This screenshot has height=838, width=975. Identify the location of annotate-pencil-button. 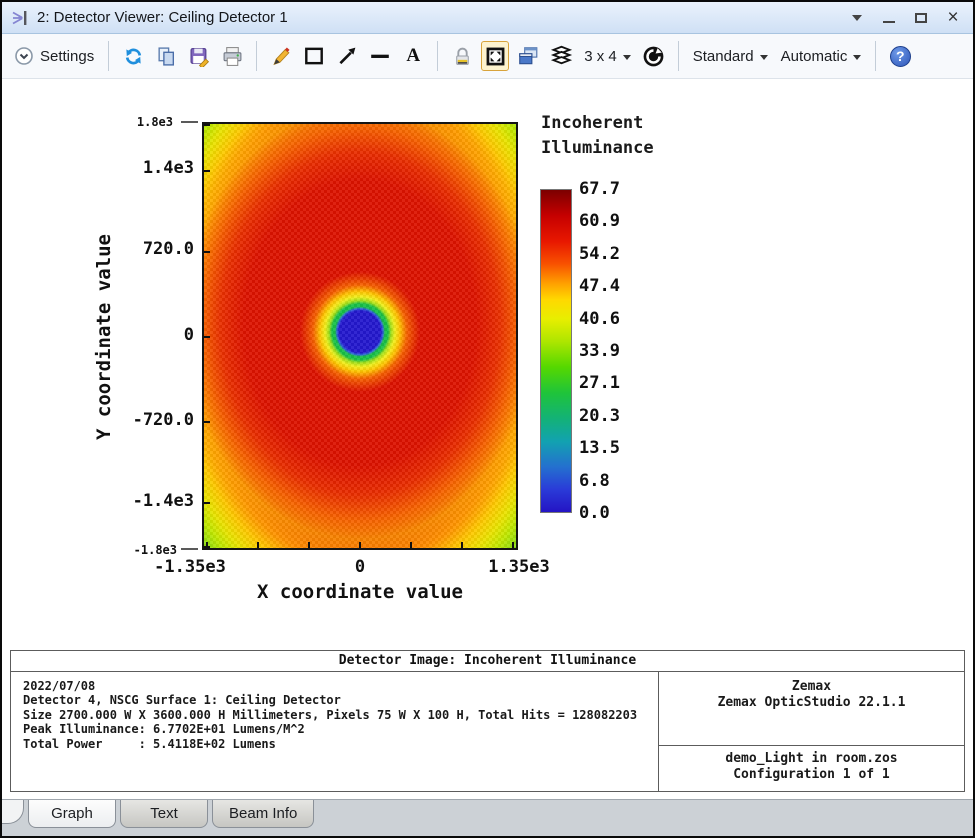
(281, 56).